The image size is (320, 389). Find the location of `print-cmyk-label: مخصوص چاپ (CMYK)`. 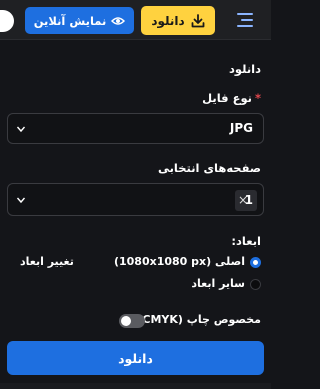

print-cmyk-label: مخصوص چاپ (CMYK) is located at coordinates (199, 319).